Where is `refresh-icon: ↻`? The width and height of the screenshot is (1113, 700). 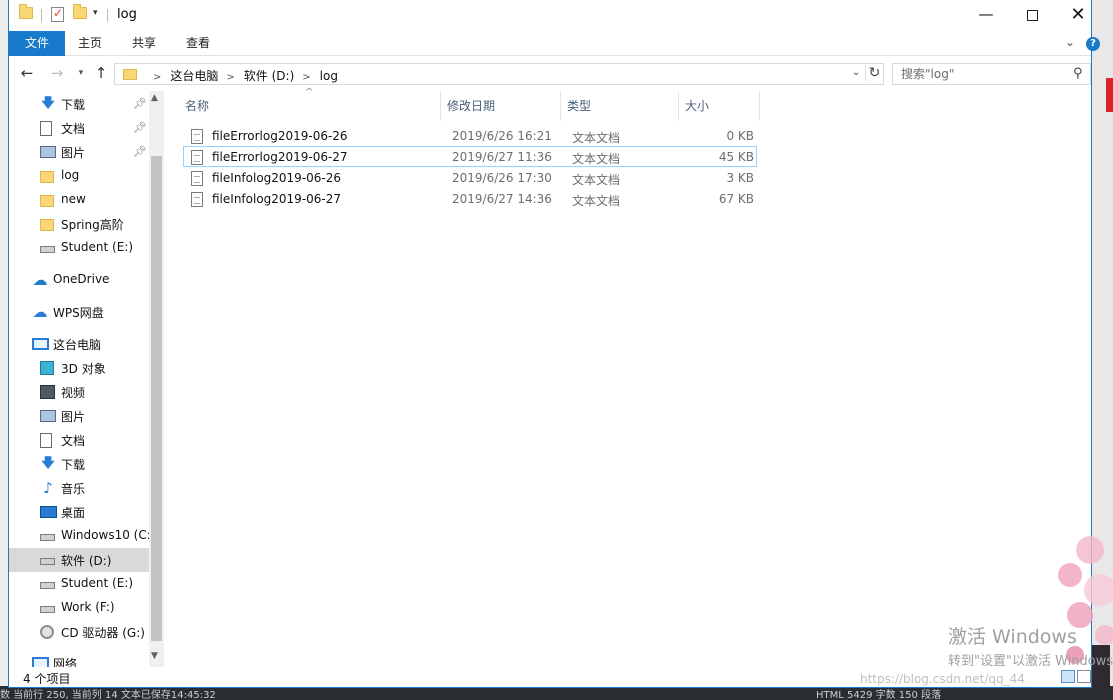
refresh-icon: ↻ is located at coordinates (874, 73).